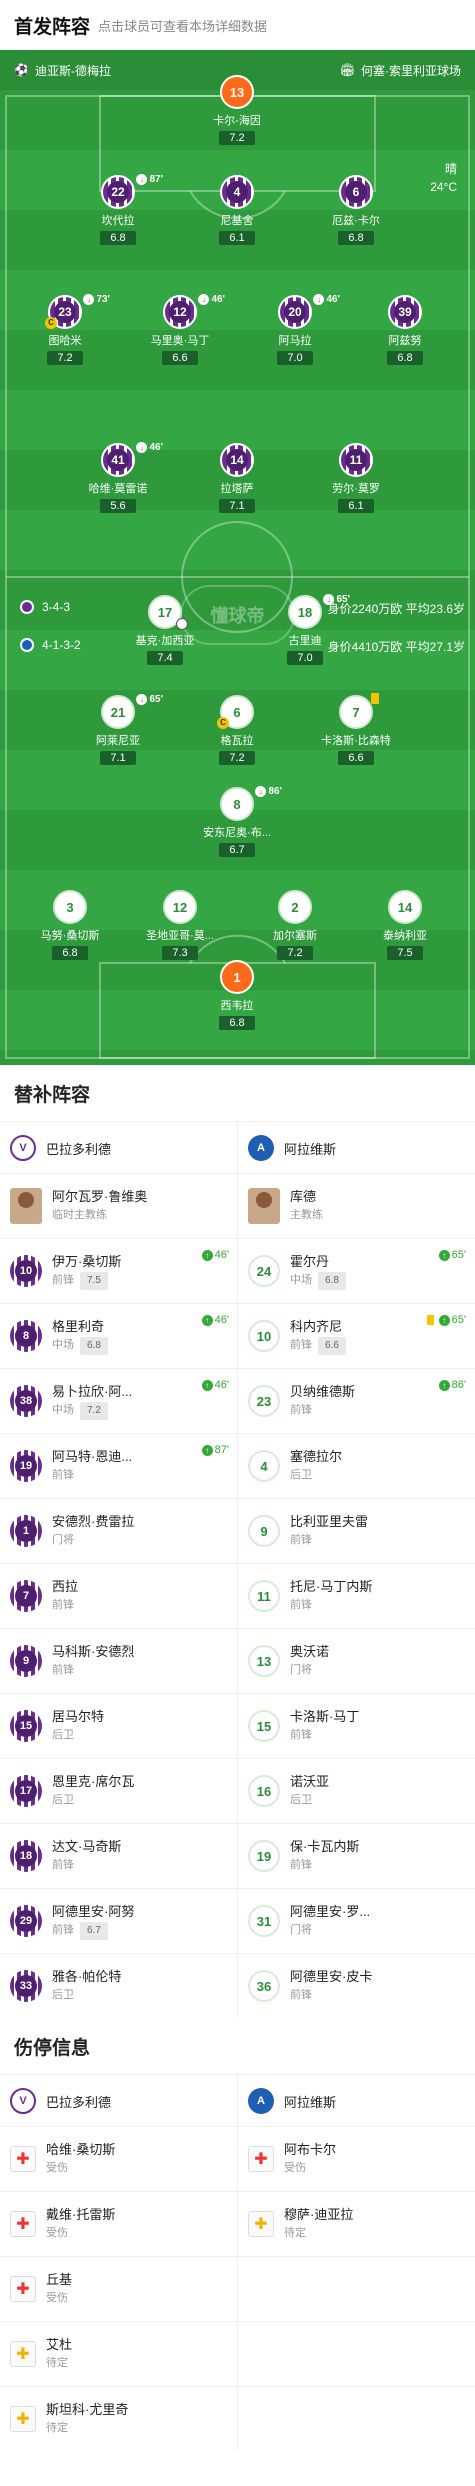 The width and height of the screenshot is (475, 2486). I want to click on sub-player-info: 格里利奇 中场 6.8, so click(80, 1336).